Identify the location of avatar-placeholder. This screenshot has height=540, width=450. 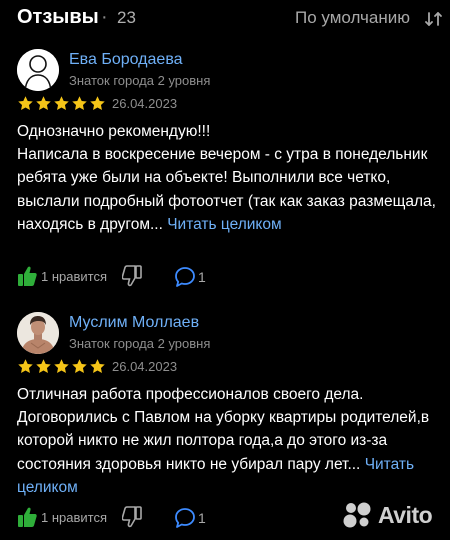
(38, 70).